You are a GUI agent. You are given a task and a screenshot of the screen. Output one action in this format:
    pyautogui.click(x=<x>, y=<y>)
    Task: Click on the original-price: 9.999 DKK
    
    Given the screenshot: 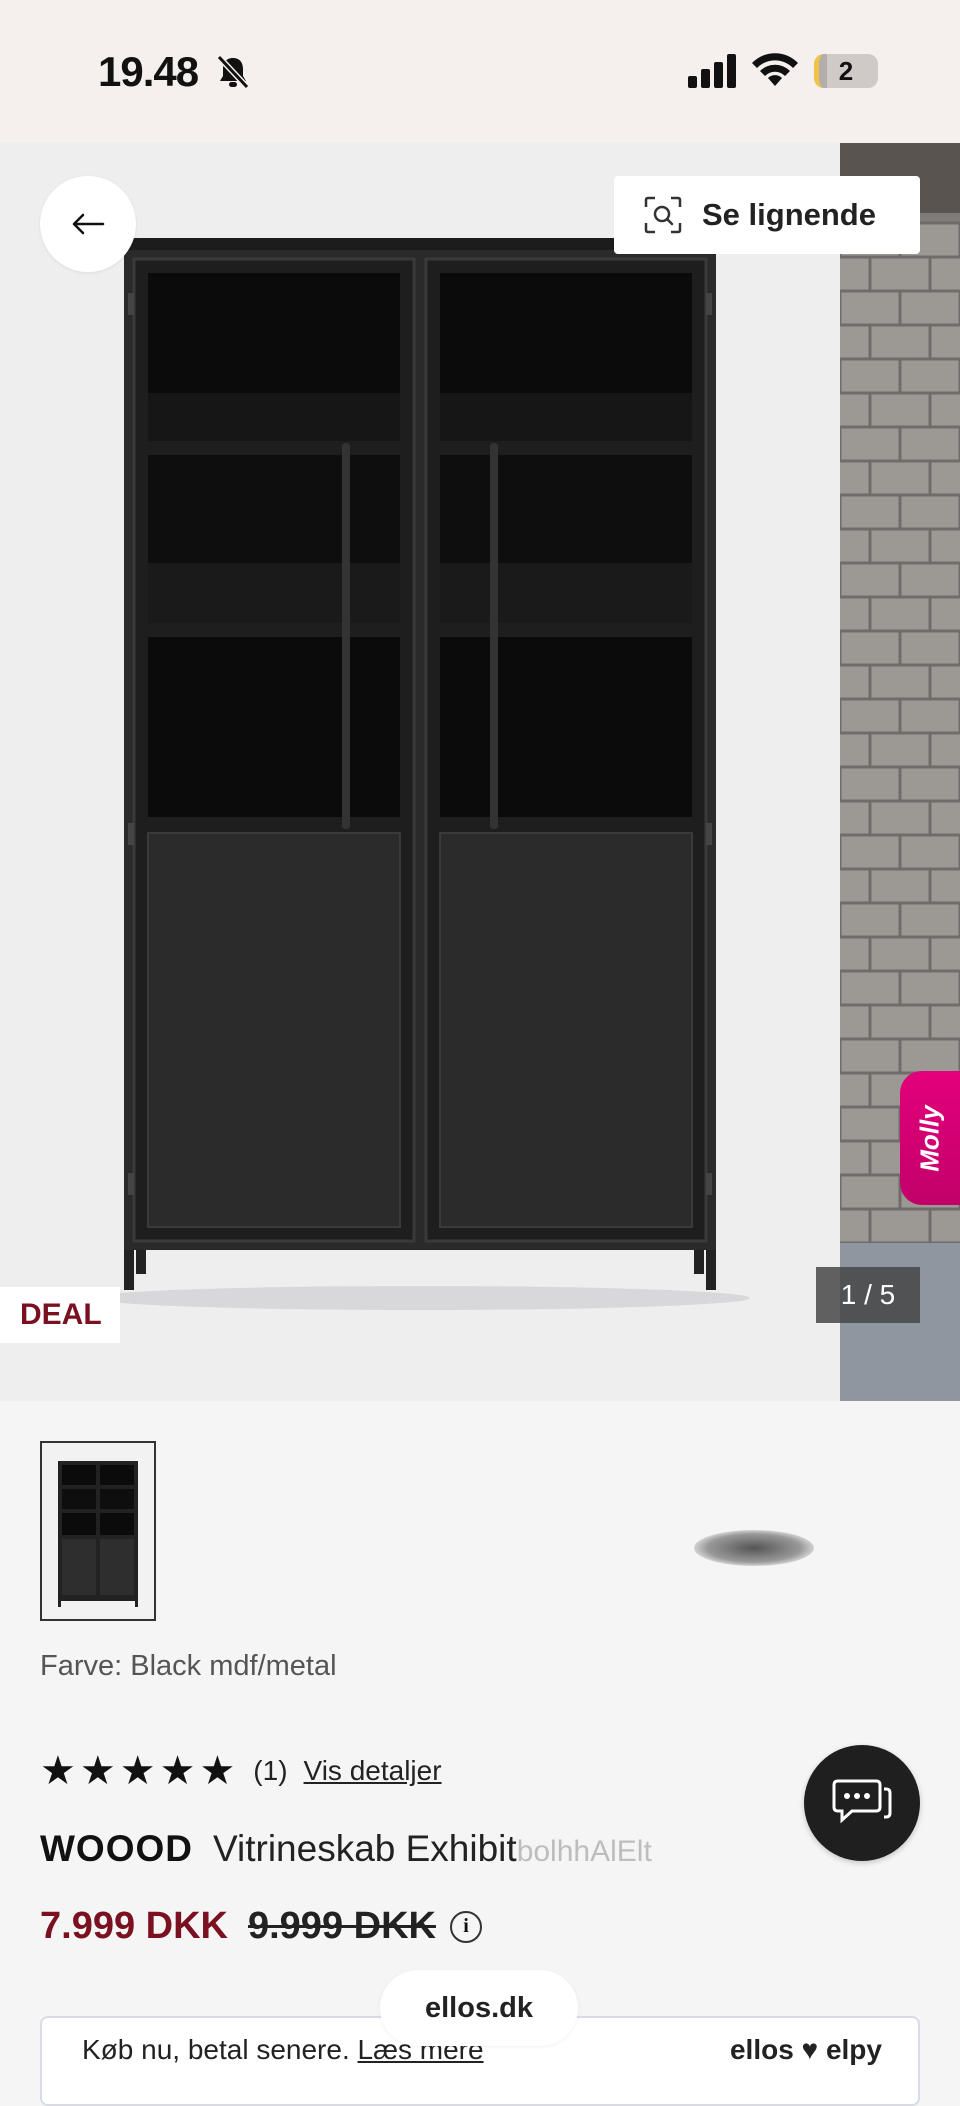 What is the action you would take?
    pyautogui.click(x=341, y=1926)
    